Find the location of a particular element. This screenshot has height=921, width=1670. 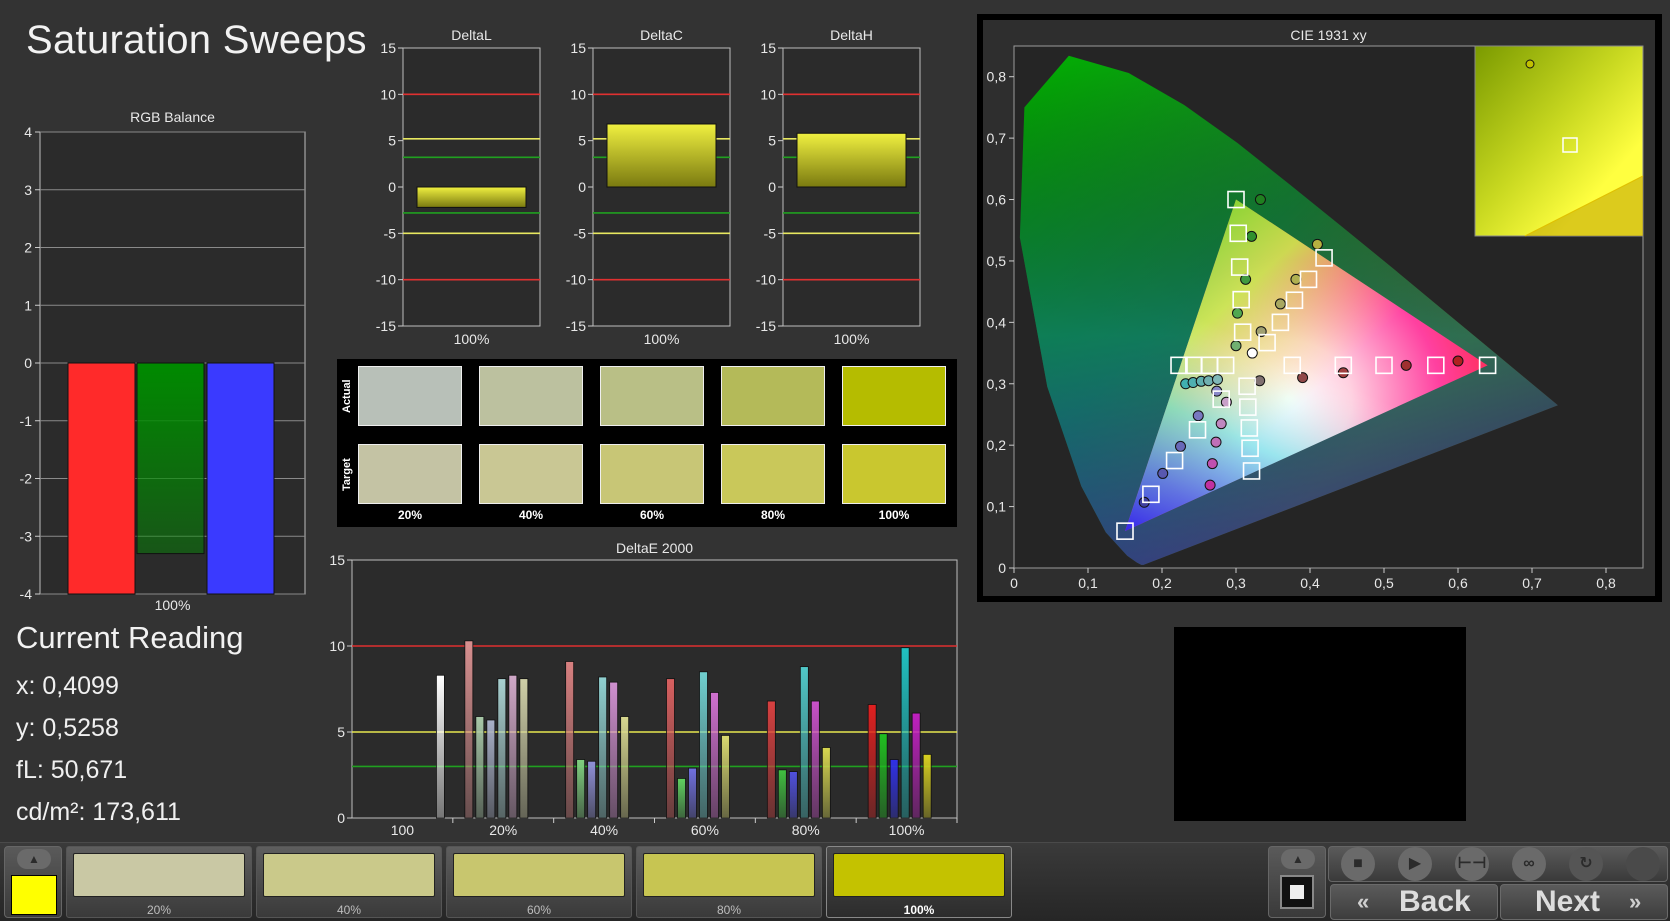

next-chevron-icon: » is located at coordinates (1635, 901).